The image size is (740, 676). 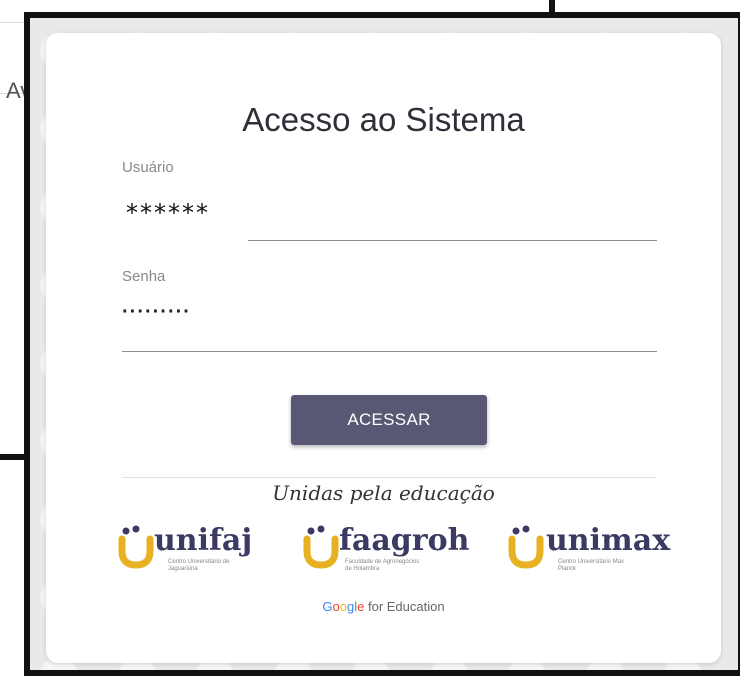 What do you see at coordinates (383, 493) in the screenshot?
I see `tagline: Unidas pela educação` at bounding box center [383, 493].